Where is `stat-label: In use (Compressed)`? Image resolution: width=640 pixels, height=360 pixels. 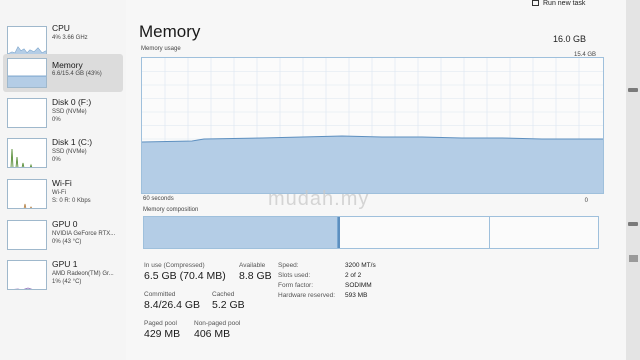 stat-label: In use (Compressed) is located at coordinates (174, 265).